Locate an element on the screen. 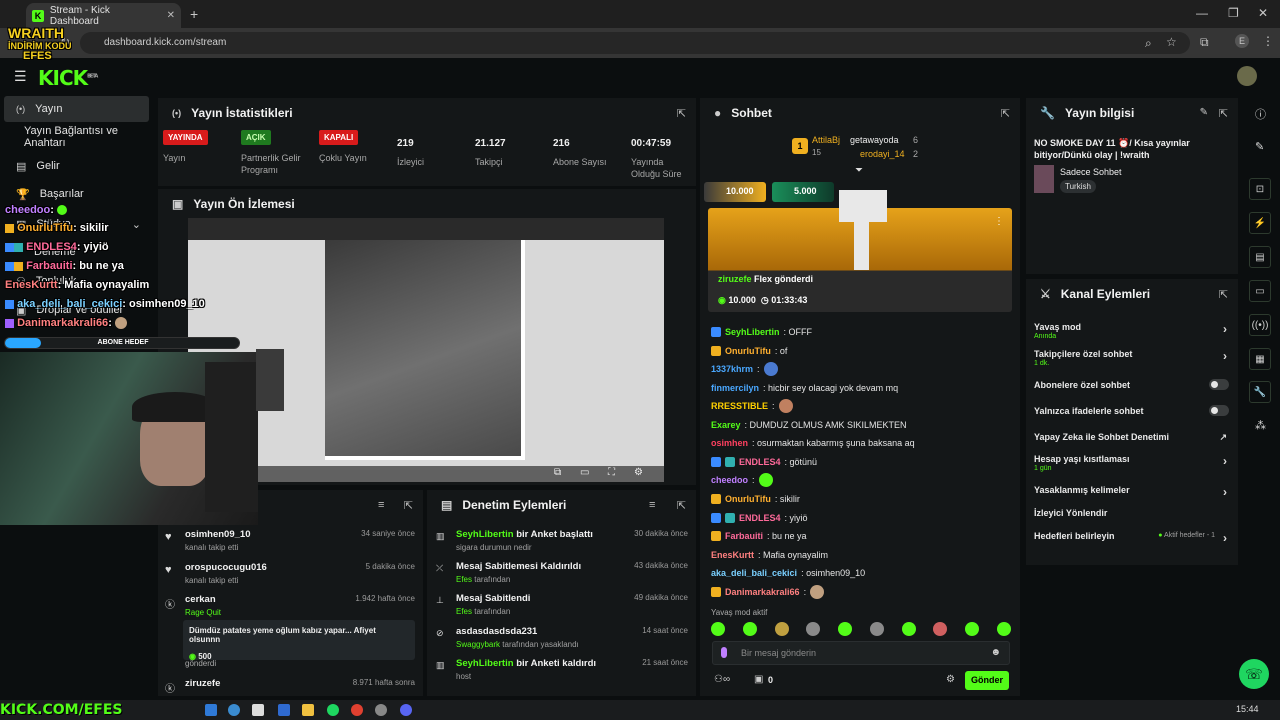  sidebar-item-stream-key: Yayın Bağlantısı ve Anahtarı is located at coordinates (76, 137).